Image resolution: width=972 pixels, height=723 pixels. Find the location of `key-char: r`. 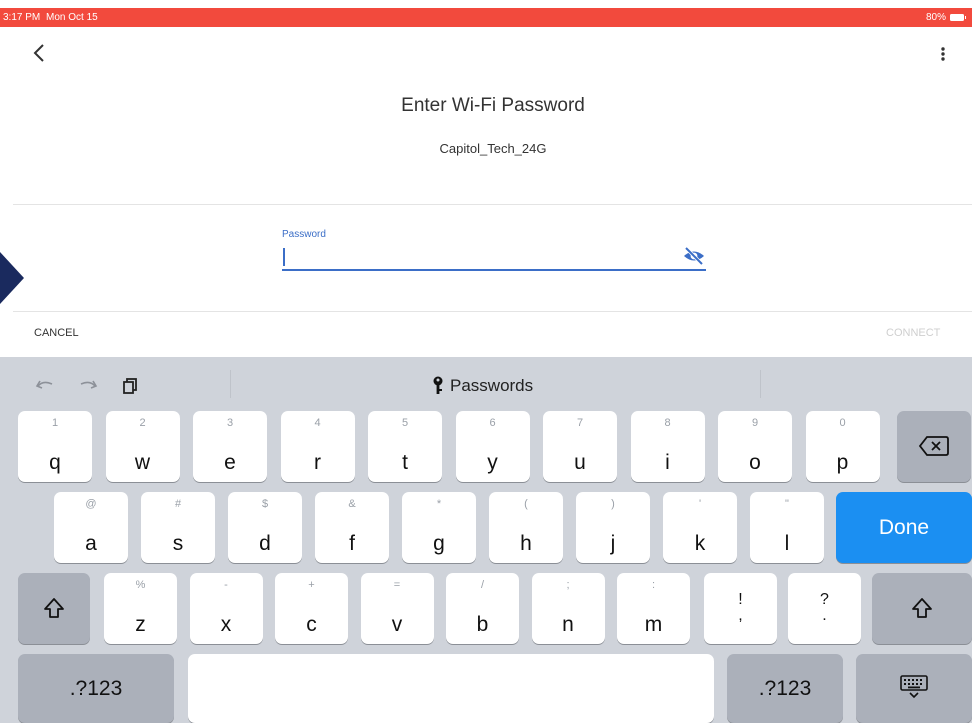

key-char: r is located at coordinates (317, 462).